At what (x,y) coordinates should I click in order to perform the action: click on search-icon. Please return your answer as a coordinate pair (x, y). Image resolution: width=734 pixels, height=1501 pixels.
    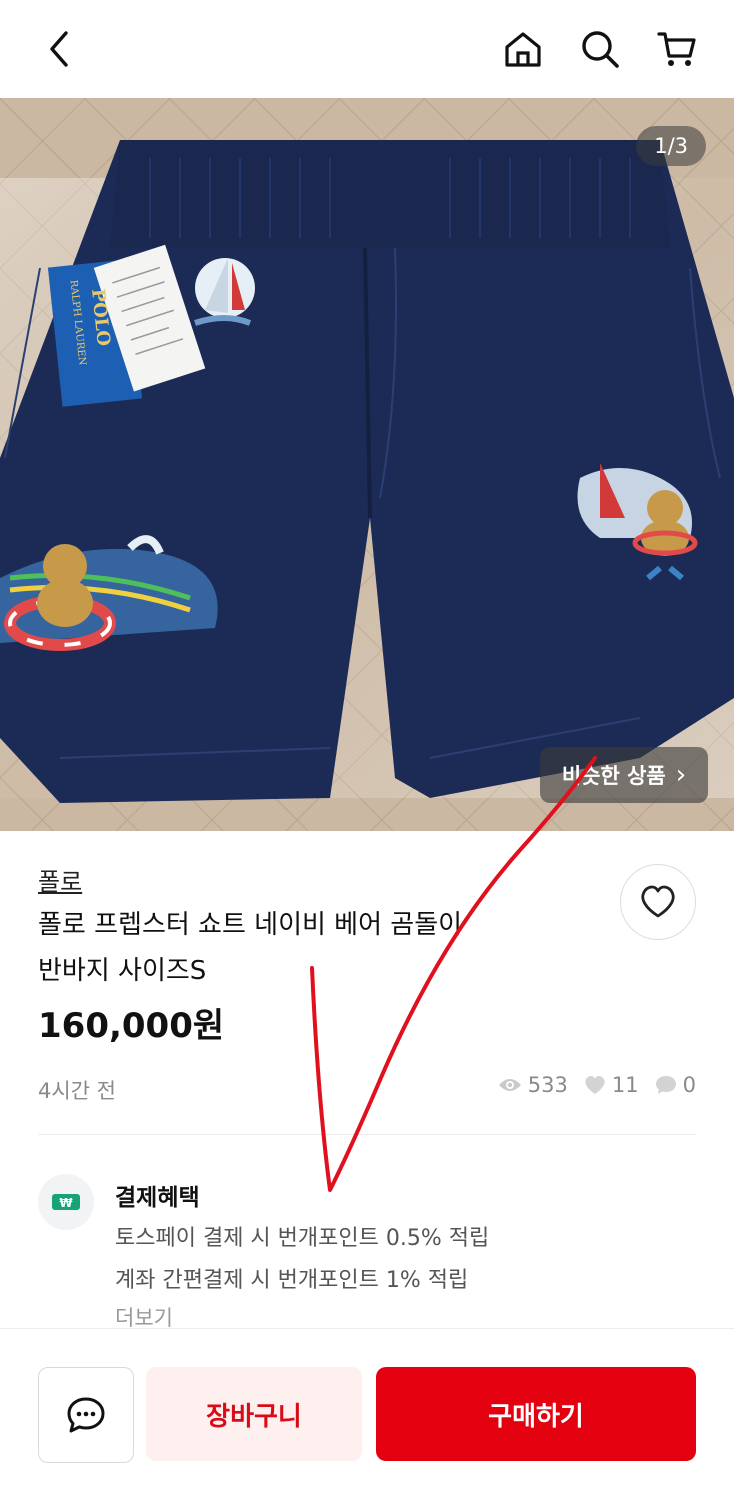
    Looking at the image, I should click on (600, 49).